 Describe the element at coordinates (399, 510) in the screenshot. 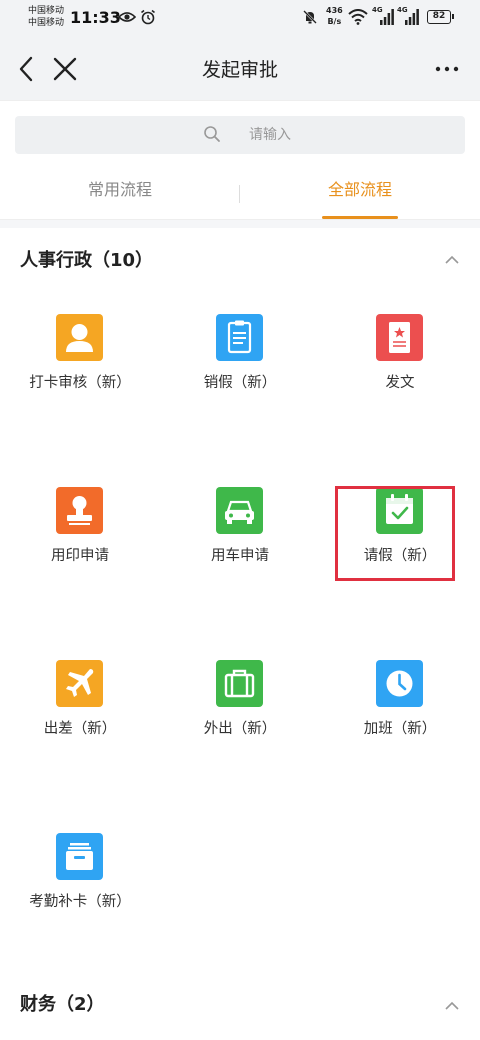

I see `calendar-check-icon` at that location.